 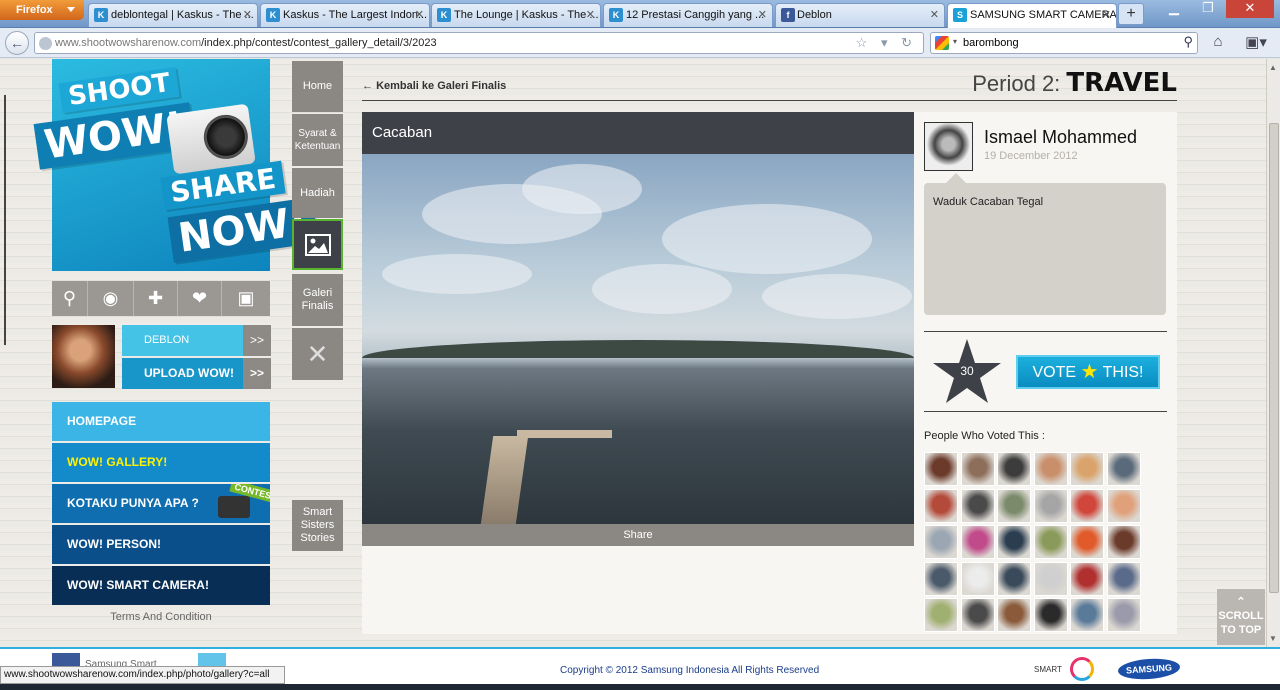 What do you see at coordinates (246, 298) in the screenshot?
I see `chat-icon: ▣` at bounding box center [246, 298].